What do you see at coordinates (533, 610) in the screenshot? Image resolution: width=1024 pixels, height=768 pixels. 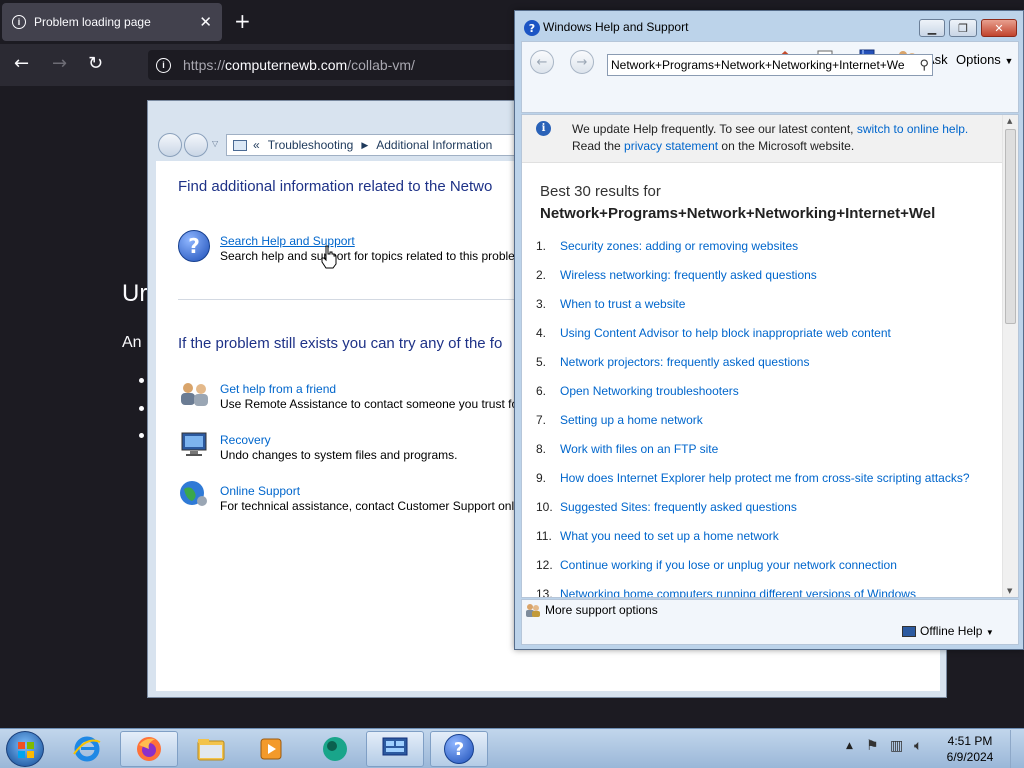 I see `support-people-icon` at bounding box center [533, 610].